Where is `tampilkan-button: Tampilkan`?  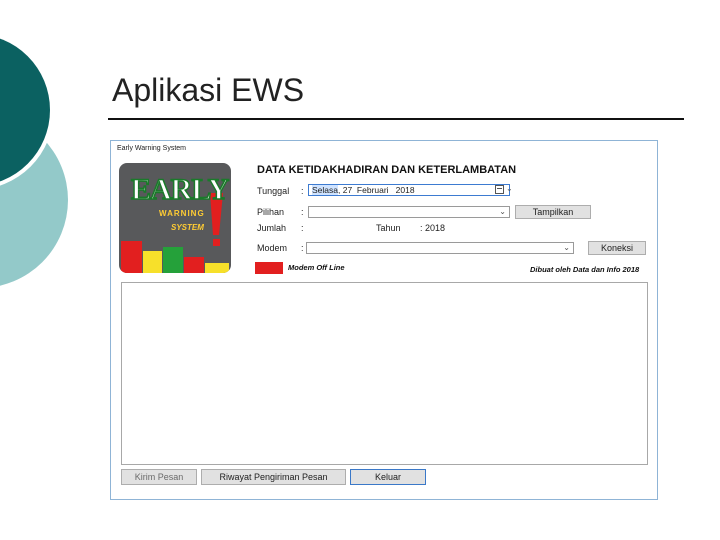 tampilkan-button: Tampilkan is located at coordinates (553, 212).